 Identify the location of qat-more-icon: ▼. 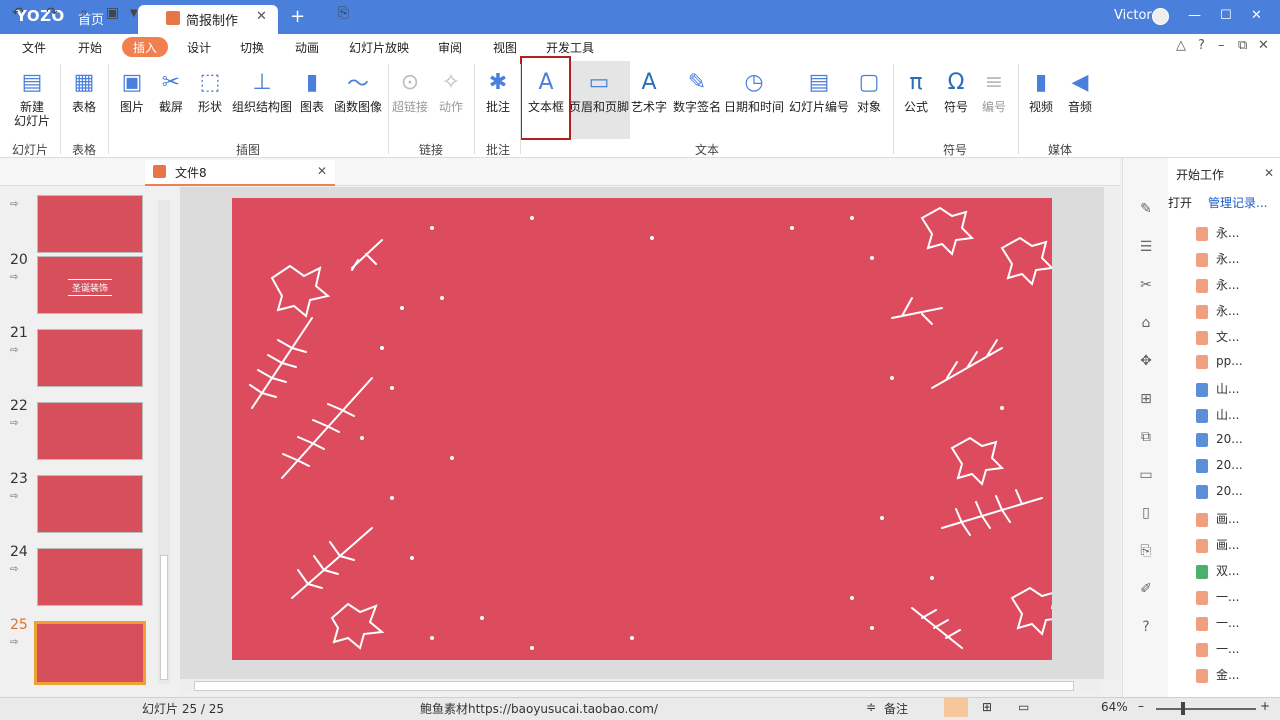
(134, 13).